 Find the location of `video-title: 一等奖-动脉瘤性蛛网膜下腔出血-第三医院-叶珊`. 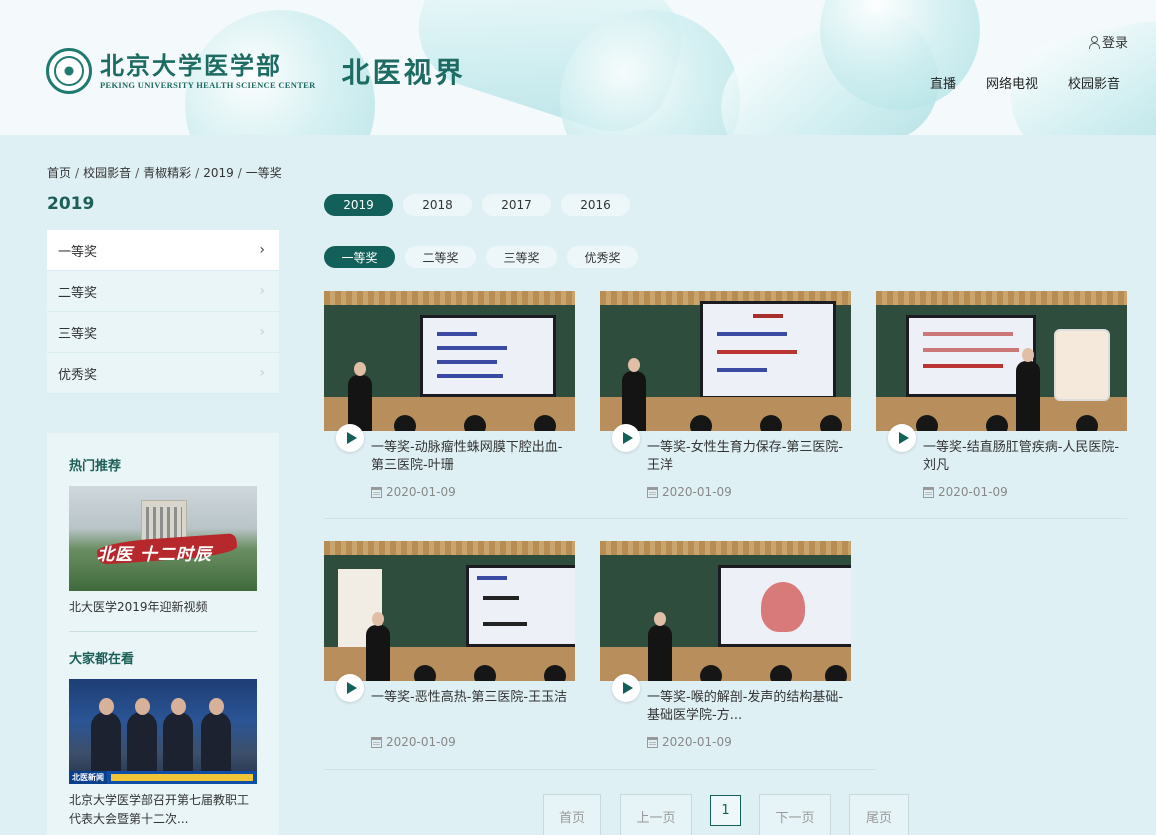

video-title: 一等奖-动脉瘤性蛛网膜下腔出血-第三医院-叶珊 is located at coordinates (473, 457).